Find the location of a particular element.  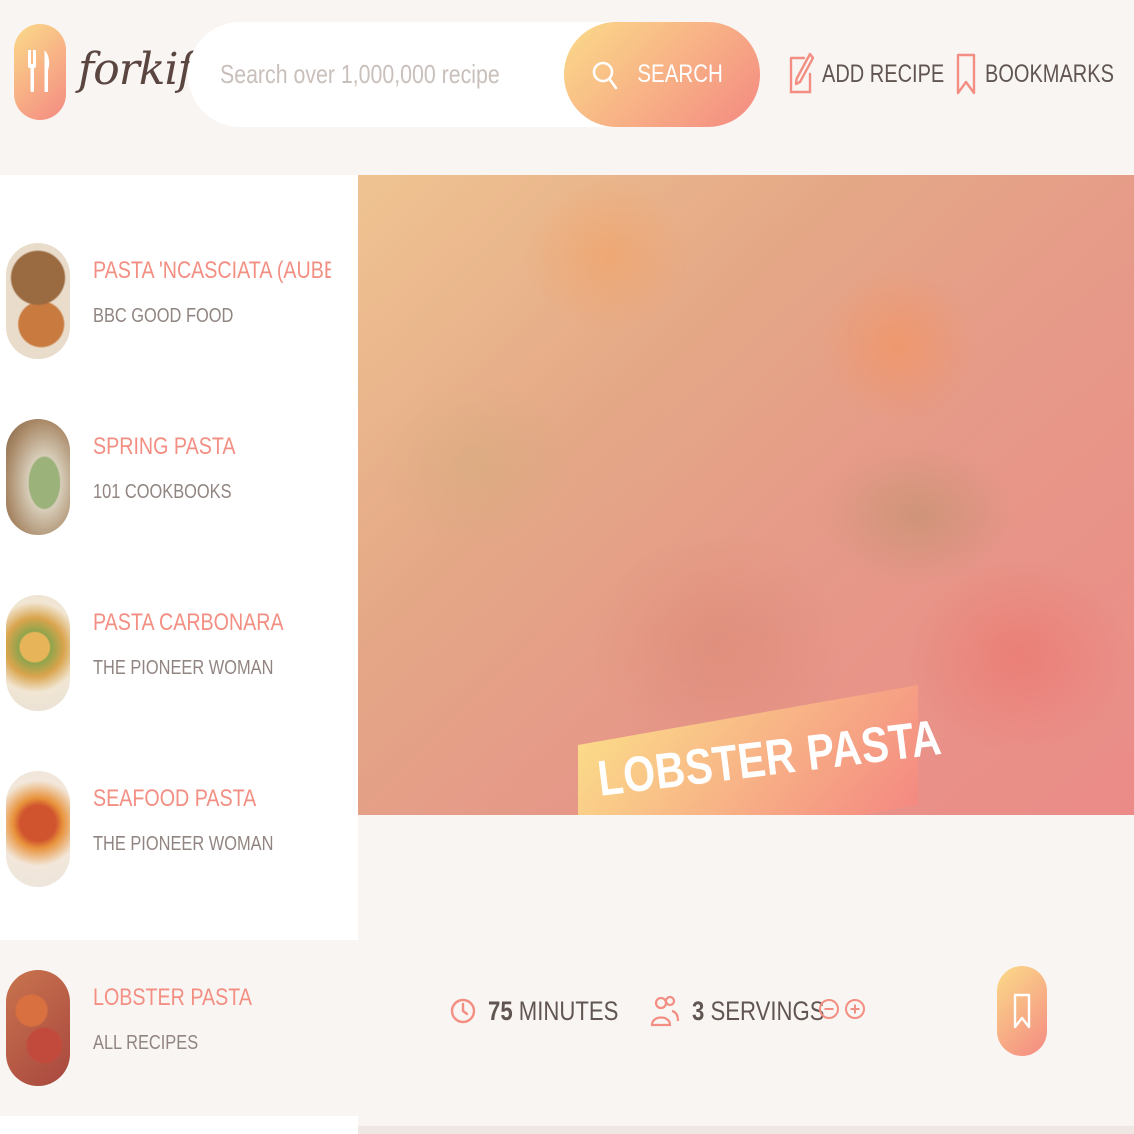

search-button: SEARCH is located at coordinates (662, 74).